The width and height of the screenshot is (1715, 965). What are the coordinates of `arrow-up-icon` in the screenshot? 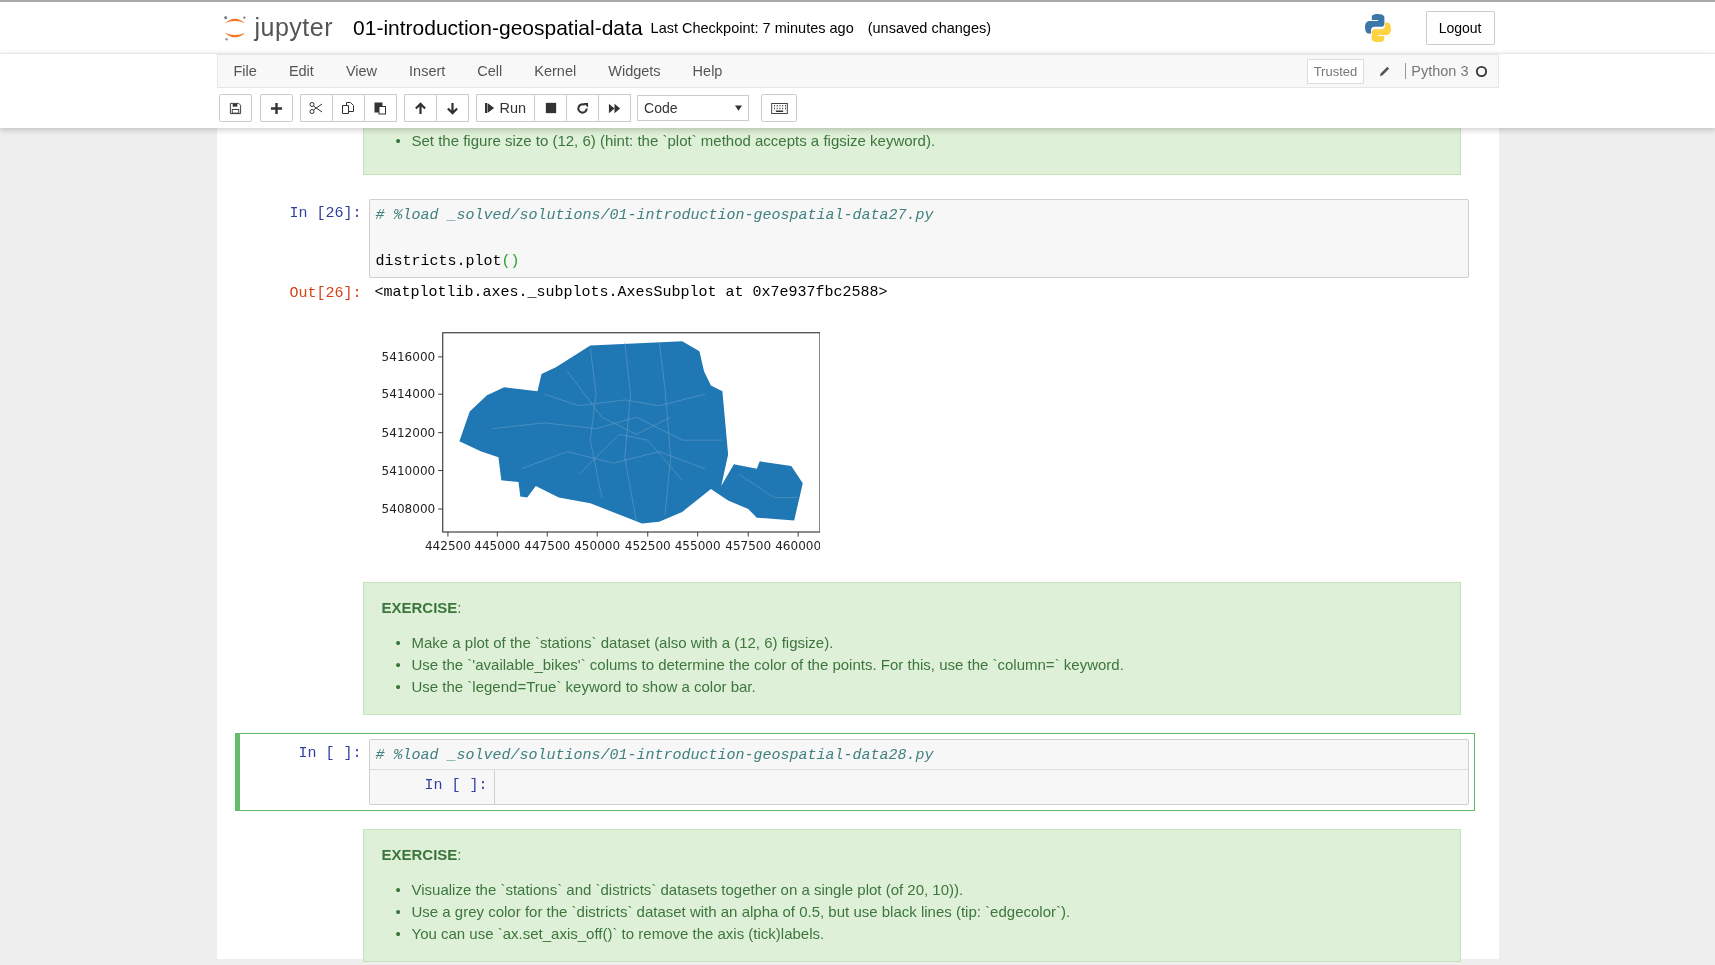 It's located at (420, 108).